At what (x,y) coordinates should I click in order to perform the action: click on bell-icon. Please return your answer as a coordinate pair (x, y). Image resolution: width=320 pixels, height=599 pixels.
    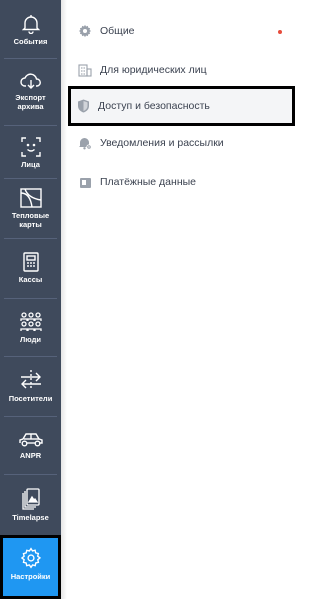
    Looking at the image, I should click on (30, 24).